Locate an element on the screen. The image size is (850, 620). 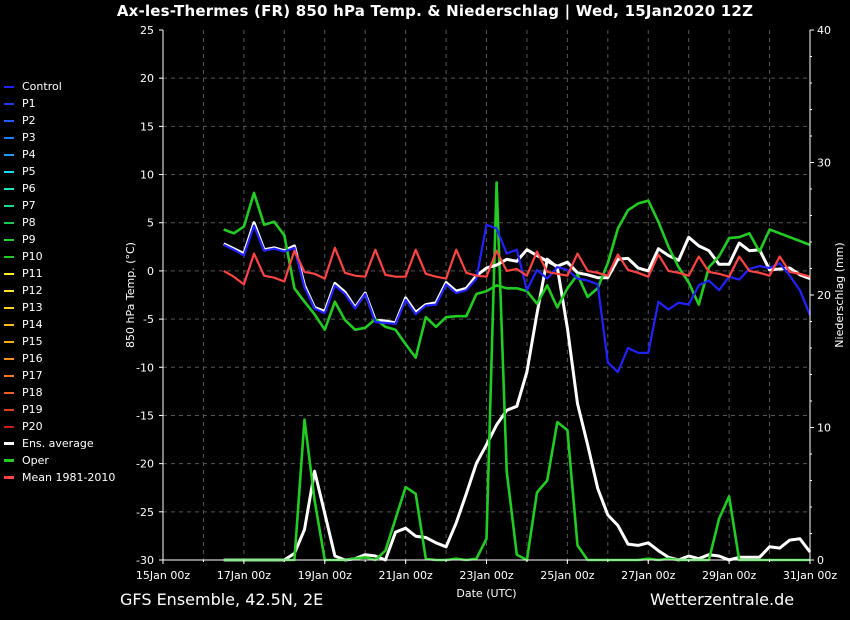
legend-item: P2 is located at coordinates (59, 120).